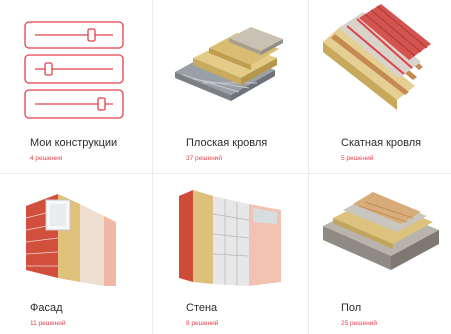 The height and width of the screenshot is (334, 451). Describe the element at coordinates (70, 240) in the screenshot. I see `facade-icon` at that location.